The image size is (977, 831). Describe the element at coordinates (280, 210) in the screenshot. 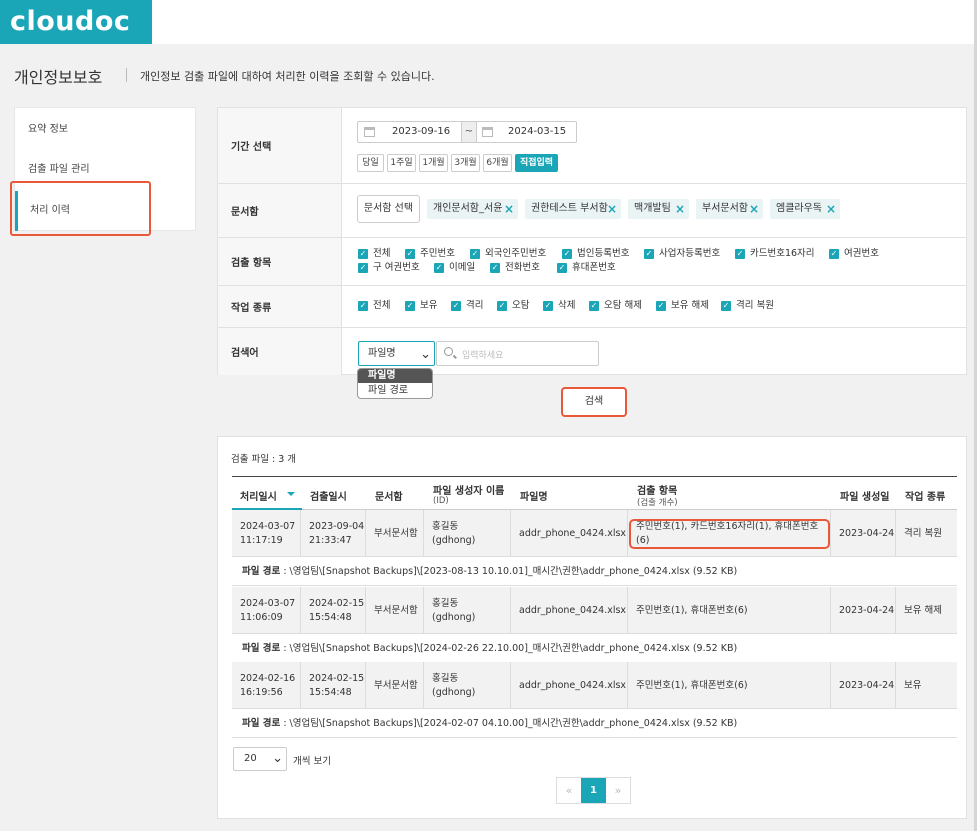

I see `folder-label: 문서함` at that location.